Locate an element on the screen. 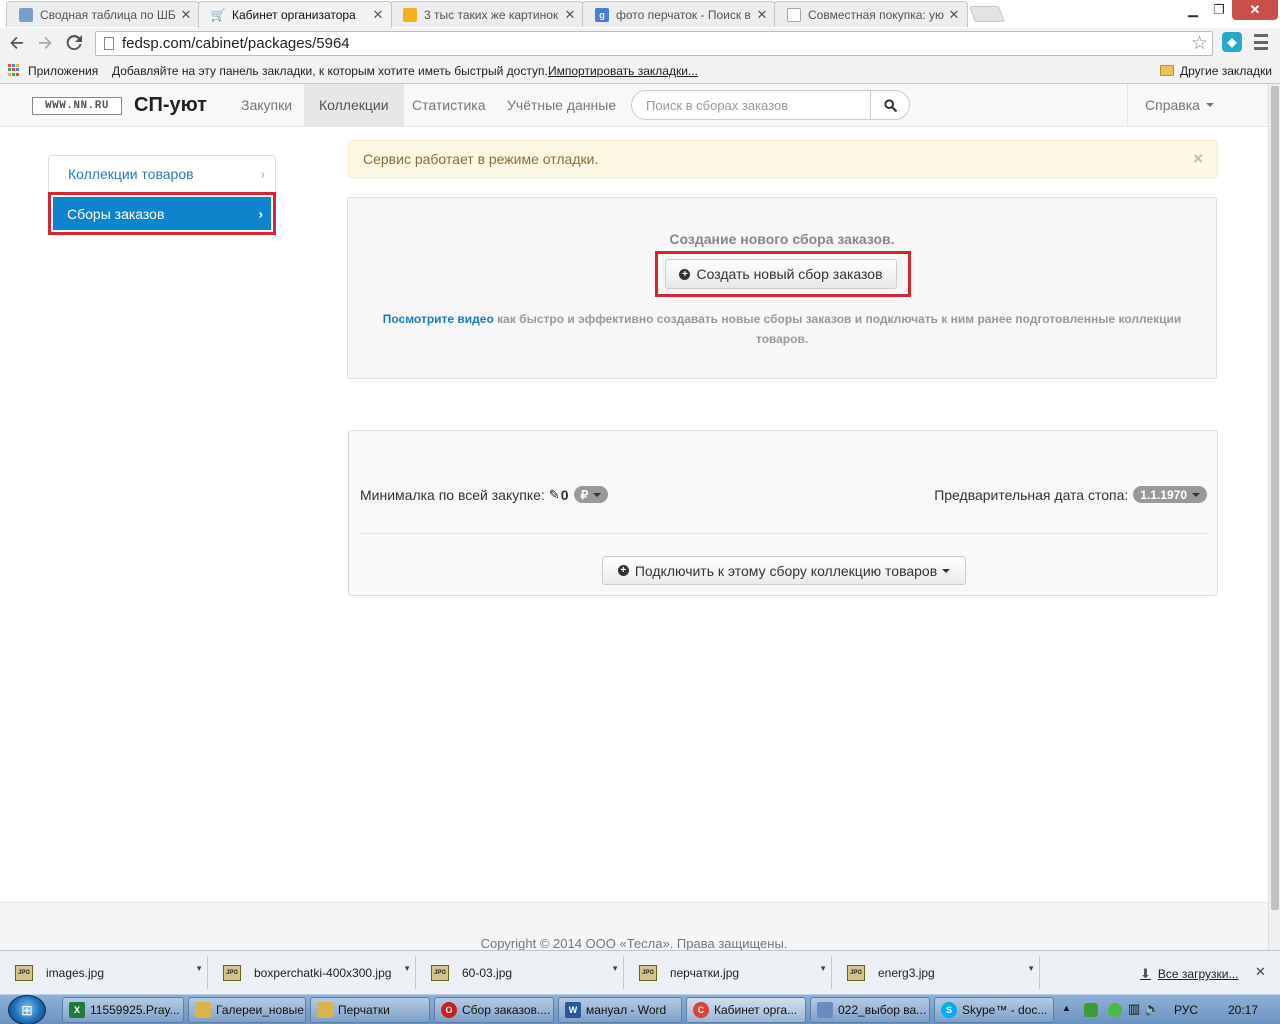 The image size is (1280, 1024). volume-icon: 🔈 is located at coordinates (1152, 1009).